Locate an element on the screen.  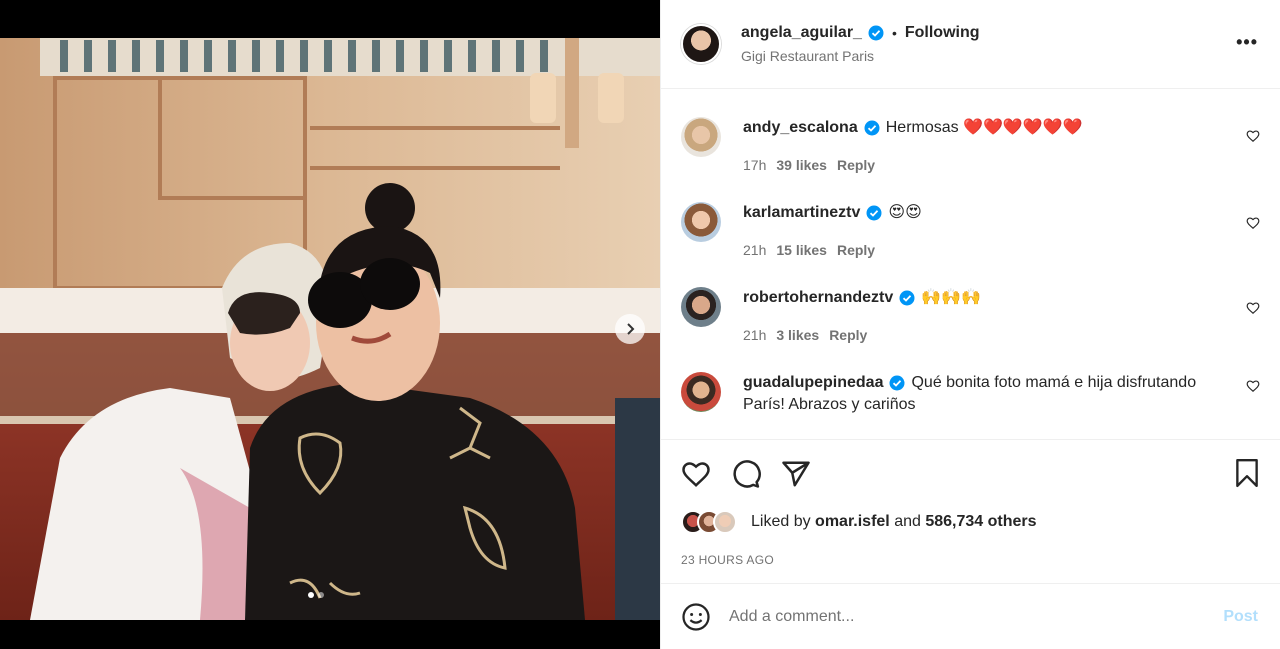
comment-text: 🙌🙌🙌 is located at coordinates (951, 297).